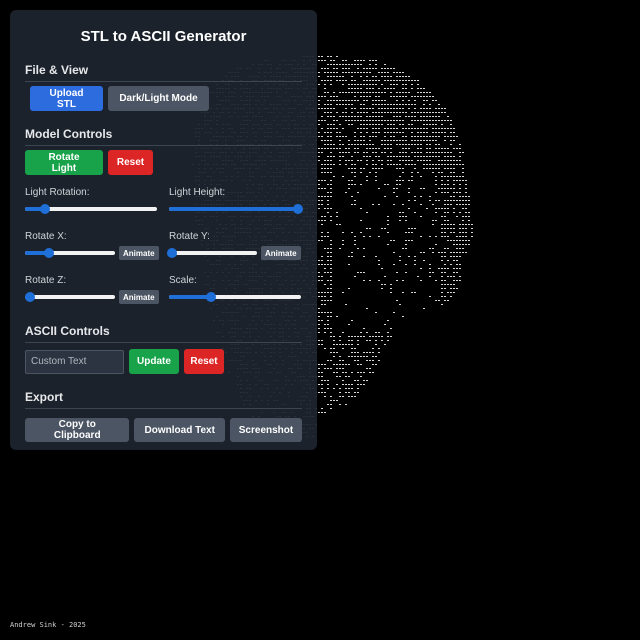  I want to click on rotate-x-slider-thumb, so click(49, 253).